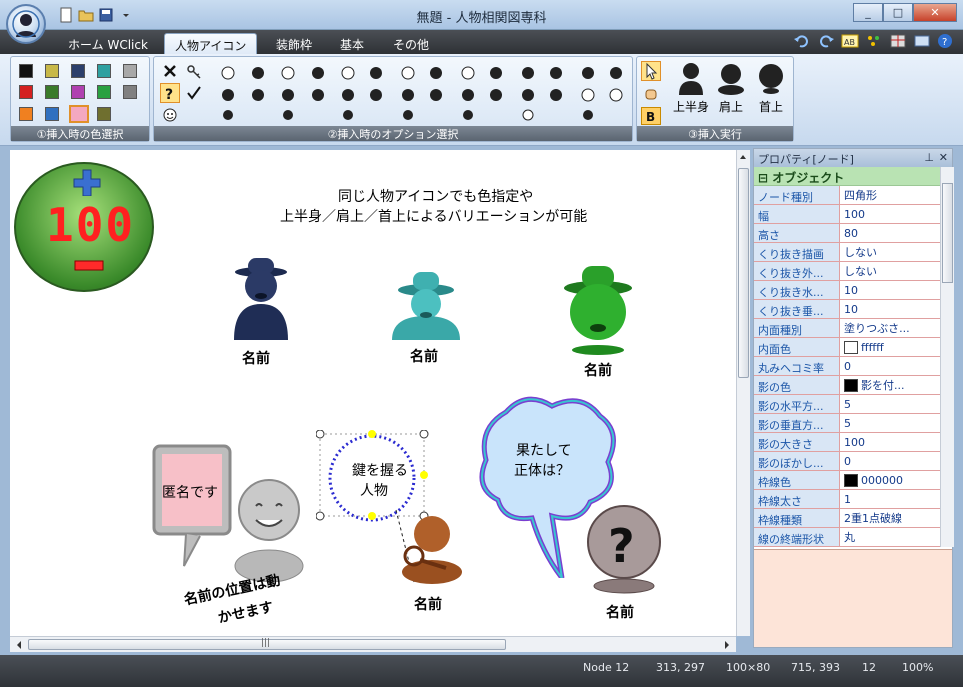 Image resolution: width=963 pixels, height=687 pixels. What do you see at coordinates (170, 71) in the screenshot?
I see `delete-x-icon` at bounding box center [170, 71].